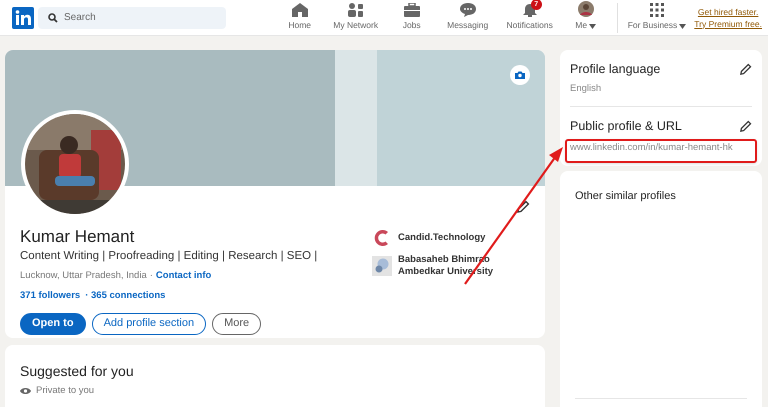  Describe the element at coordinates (184, 276) in the screenshot. I see `contact-info-link: Contact info` at that location.